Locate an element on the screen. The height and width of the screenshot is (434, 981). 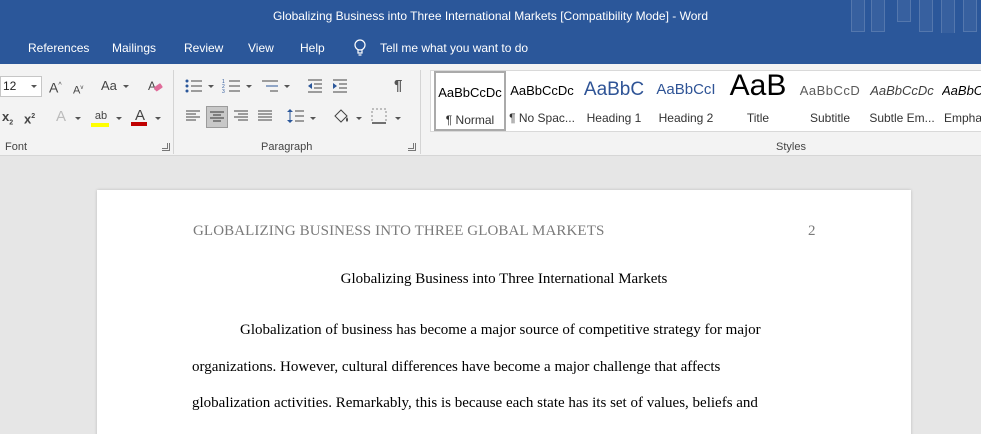
highlight-icon: ab is located at coordinates (101, 117).